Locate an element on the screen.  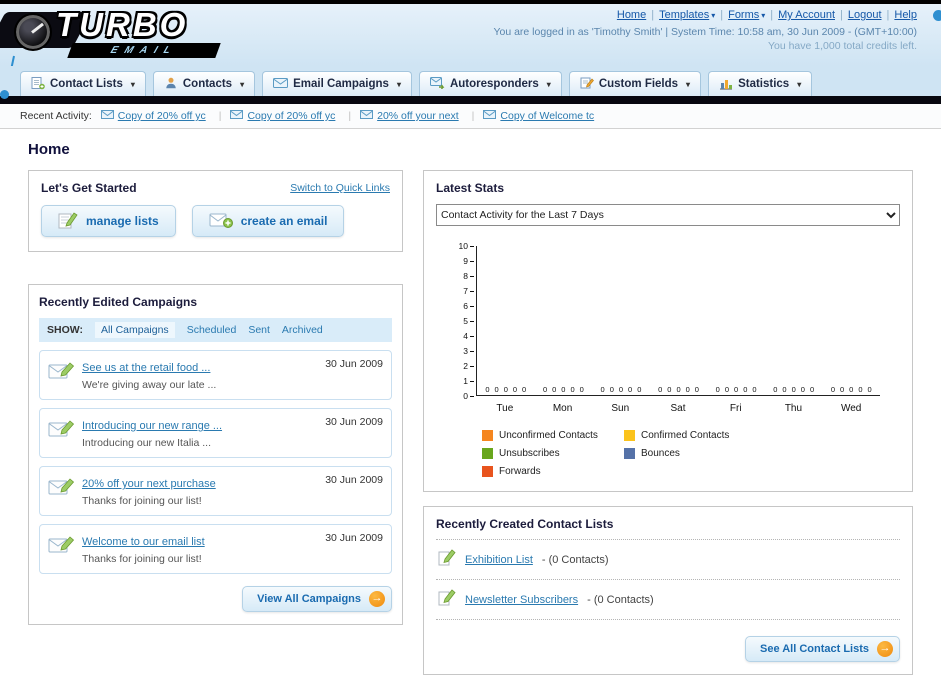
switch-quick-links-link: Switch to Quick Links is located at coordinates (340, 188).